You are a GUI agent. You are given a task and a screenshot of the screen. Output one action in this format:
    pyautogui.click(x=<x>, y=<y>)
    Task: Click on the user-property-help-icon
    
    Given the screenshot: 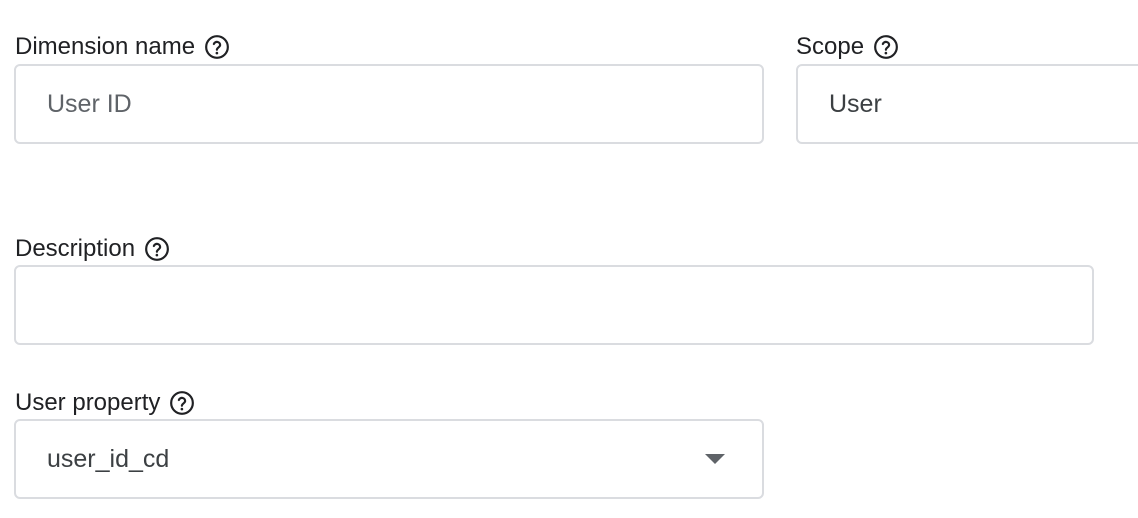 What is the action you would take?
    pyautogui.click(x=182, y=403)
    